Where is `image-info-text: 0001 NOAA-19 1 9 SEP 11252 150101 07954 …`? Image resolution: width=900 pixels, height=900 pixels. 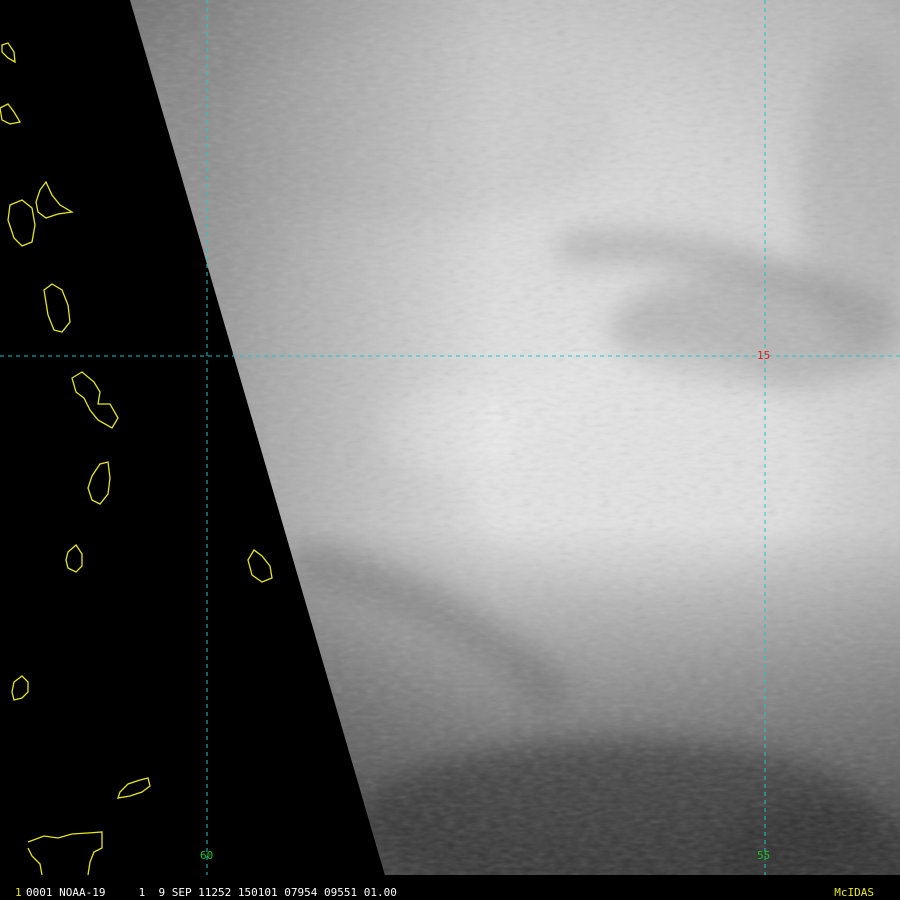
image-info-text: 0001 NOAA-19 1 9 SEP 11252 150101 07954 … is located at coordinates (211, 892).